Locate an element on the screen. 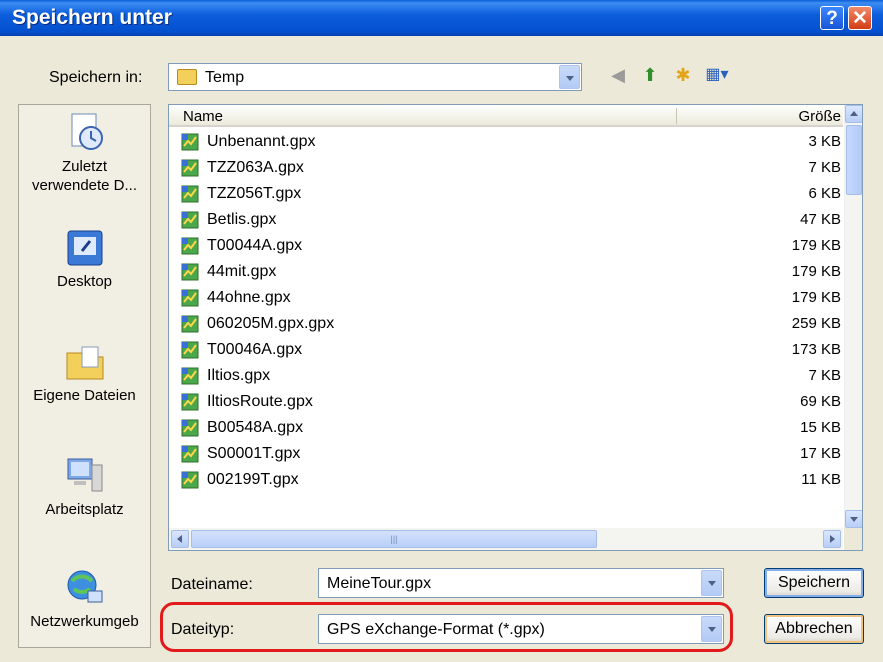 The width and height of the screenshot is (883, 662). list-item: TZZ063A.gpx 7 KB is located at coordinates (506, 168).